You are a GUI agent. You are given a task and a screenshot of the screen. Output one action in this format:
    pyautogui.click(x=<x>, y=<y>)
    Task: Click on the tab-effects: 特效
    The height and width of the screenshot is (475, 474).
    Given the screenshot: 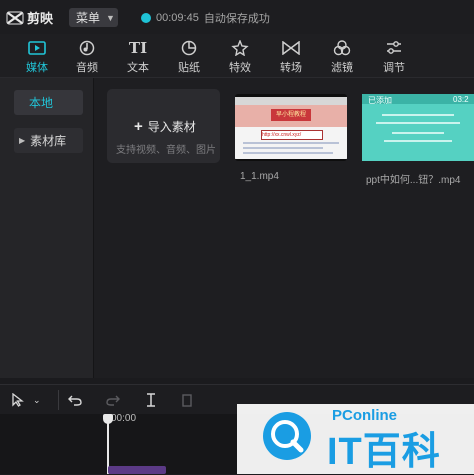 What is the action you would take?
    pyautogui.click(x=240, y=55)
    